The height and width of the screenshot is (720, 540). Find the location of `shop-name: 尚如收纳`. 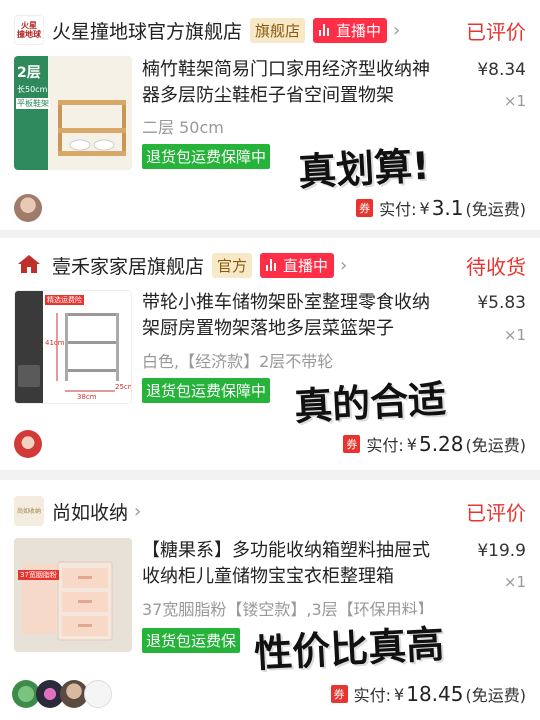

shop-name: 尚如收纳 is located at coordinates (90, 511).